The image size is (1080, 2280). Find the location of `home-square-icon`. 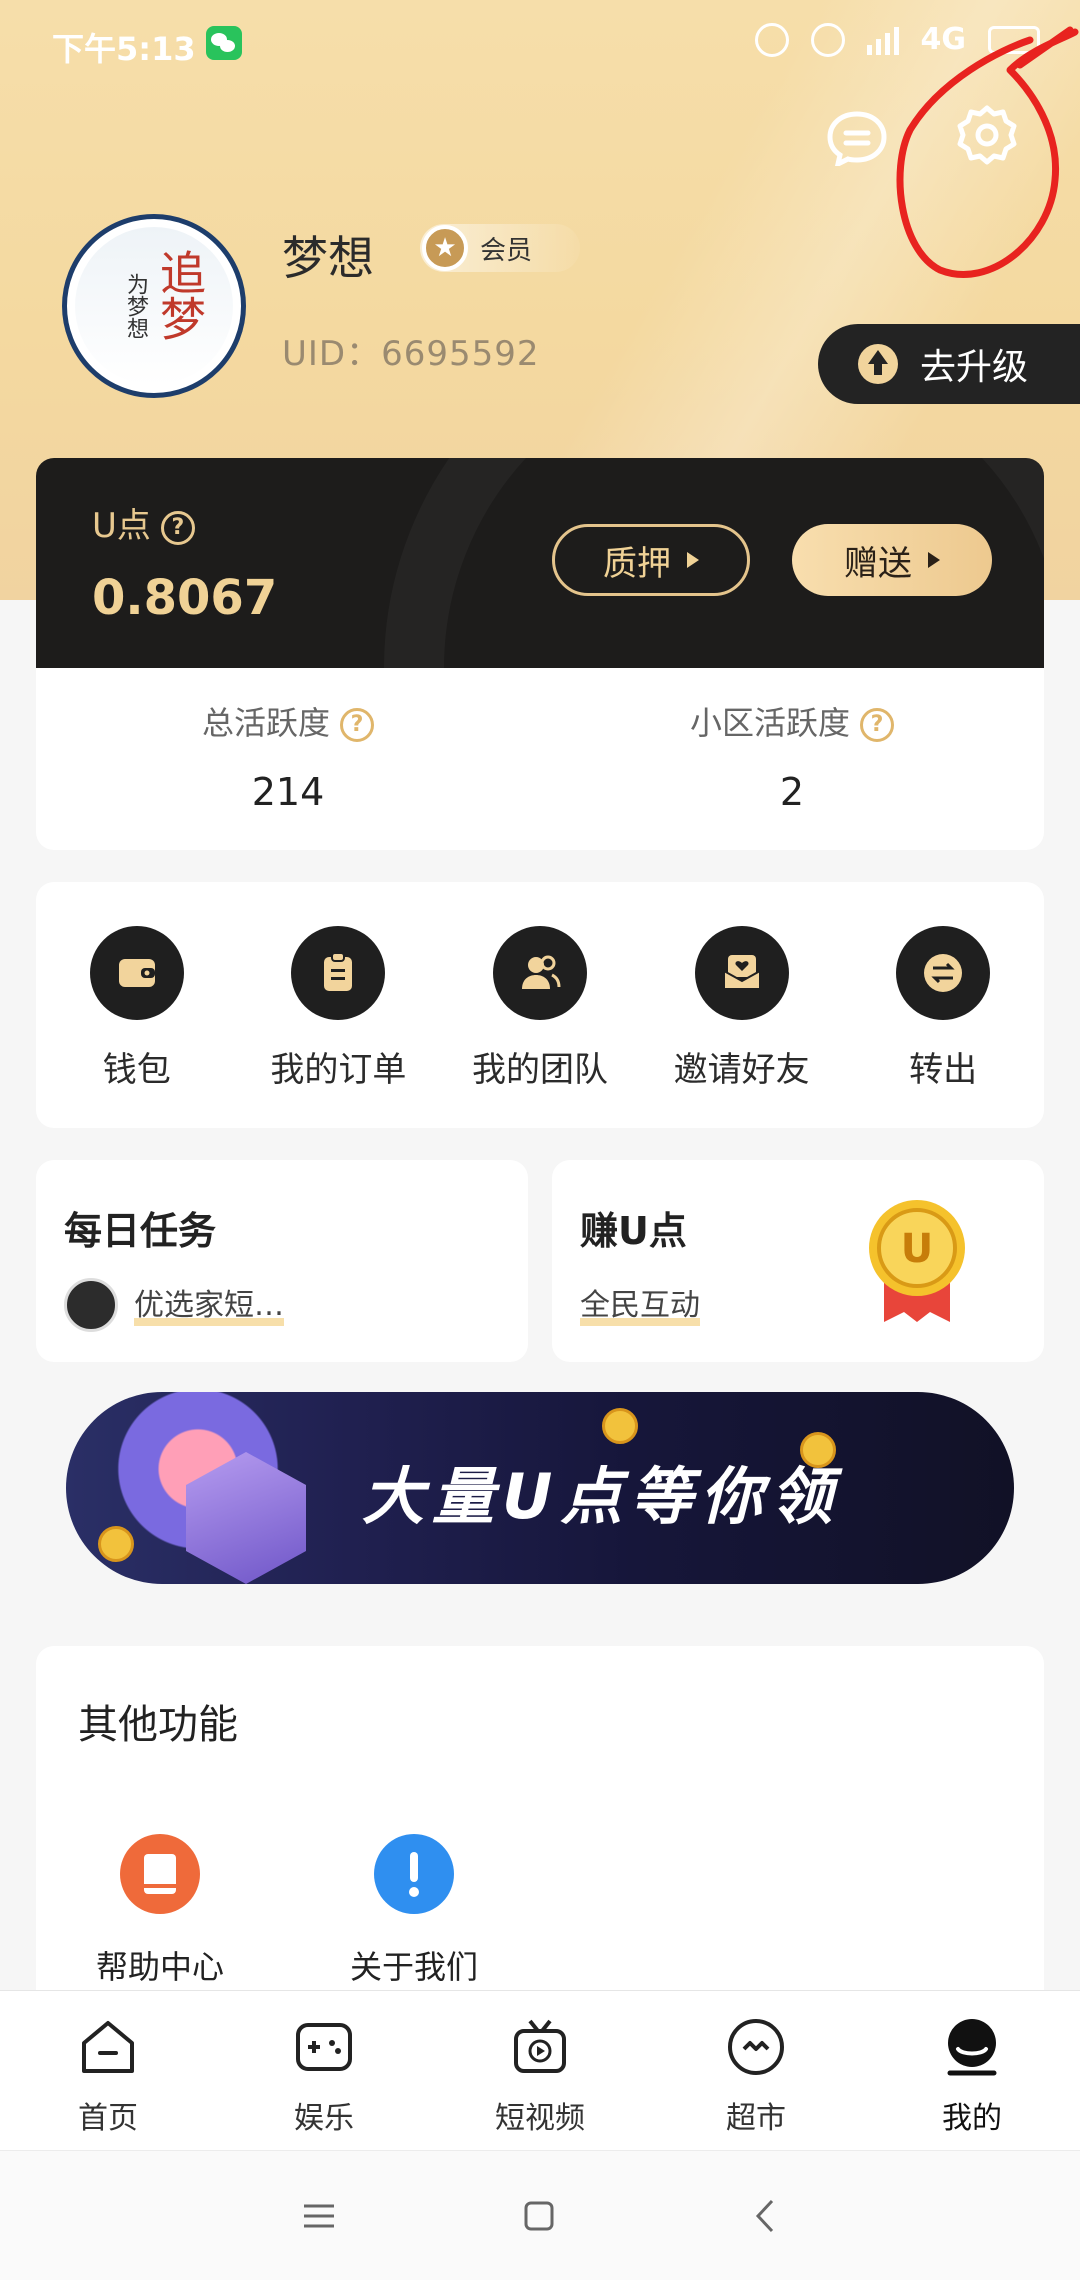

home-square-icon is located at coordinates (539, 2216).